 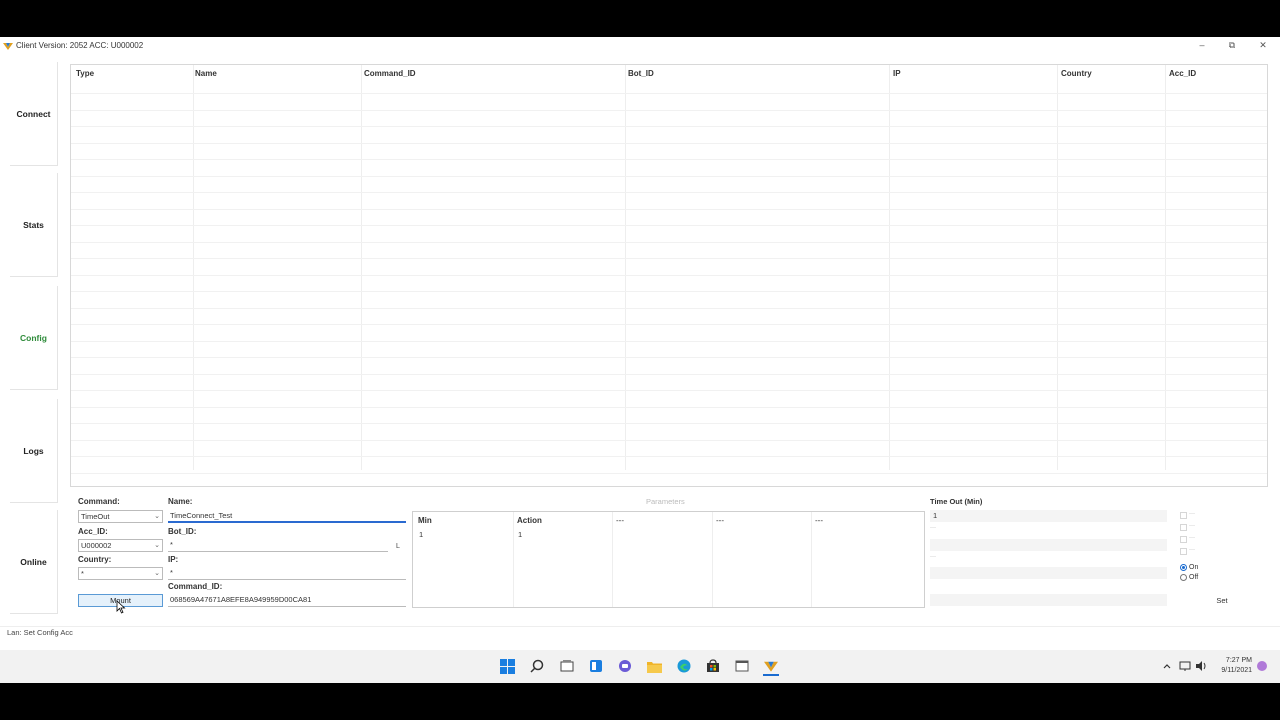 What do you see at coordinates (120, 516) in the screenshot?
I see `command-select: TimeOut ⌄` at bounding box center [120, 516].